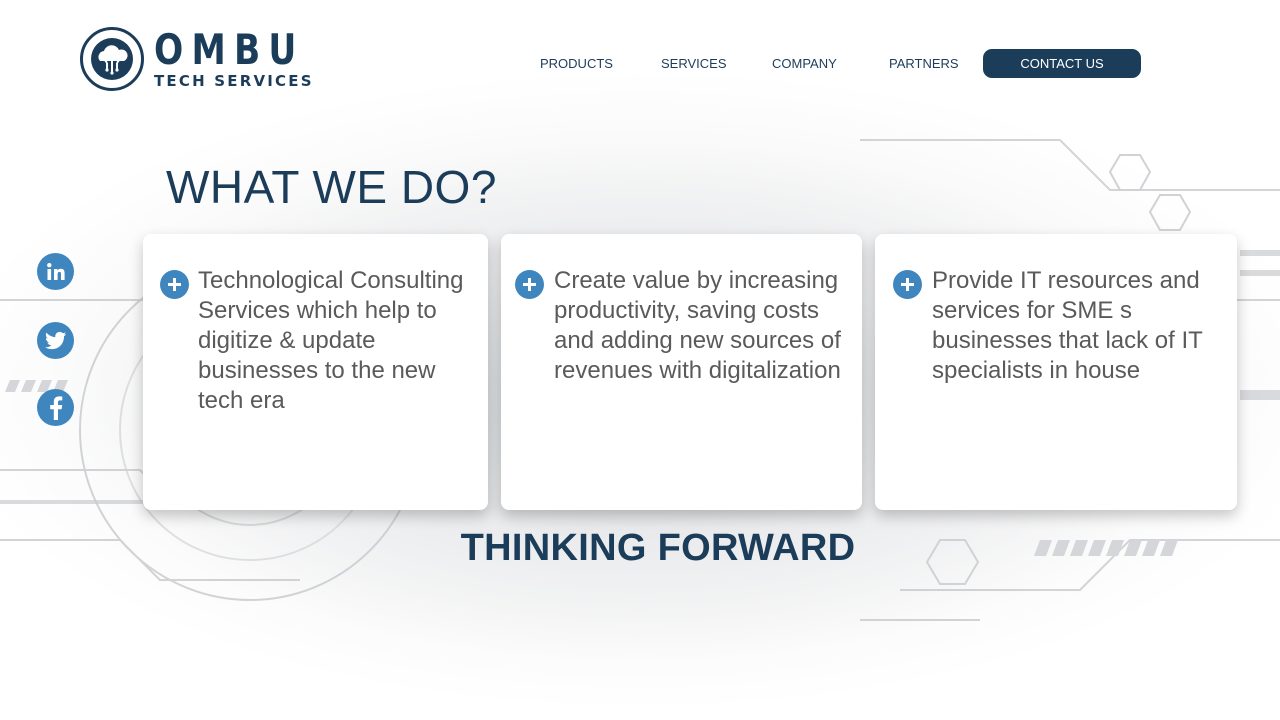 The width and height of the screenshot is (1280, 720). Describe the element at coordinates (234, 81) in the screenshot. I see `brand-subtitle: TECH SERVICES` at that location.